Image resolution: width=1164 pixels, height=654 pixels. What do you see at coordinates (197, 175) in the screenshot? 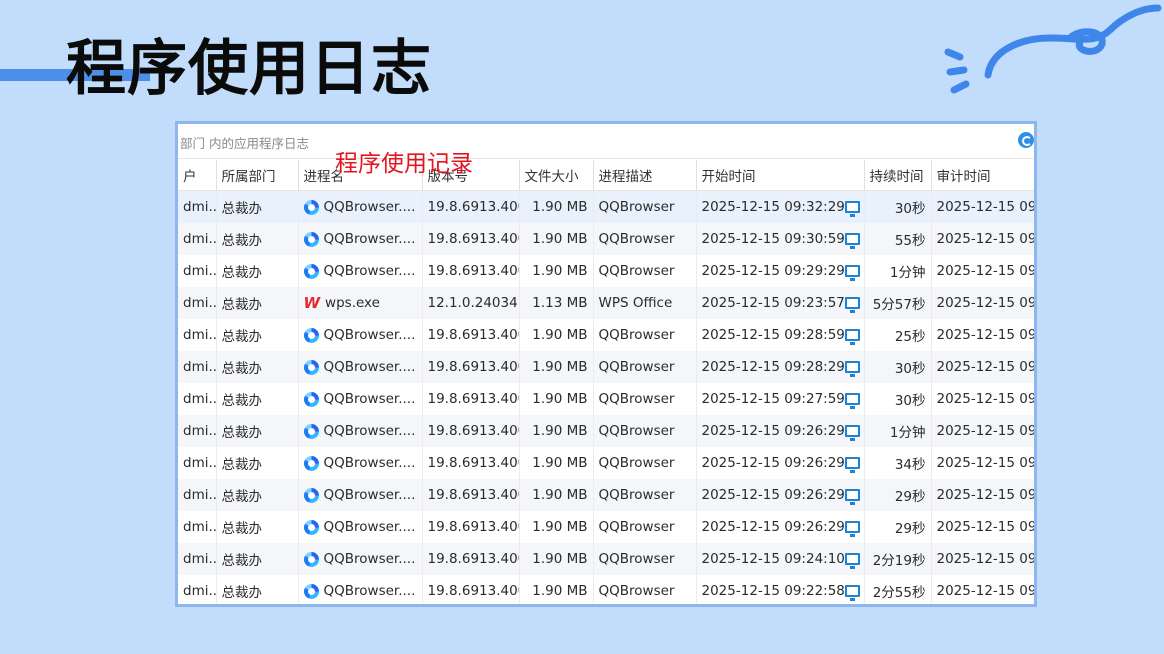
I see `column-header: 户` at bounding box center [197, 175].